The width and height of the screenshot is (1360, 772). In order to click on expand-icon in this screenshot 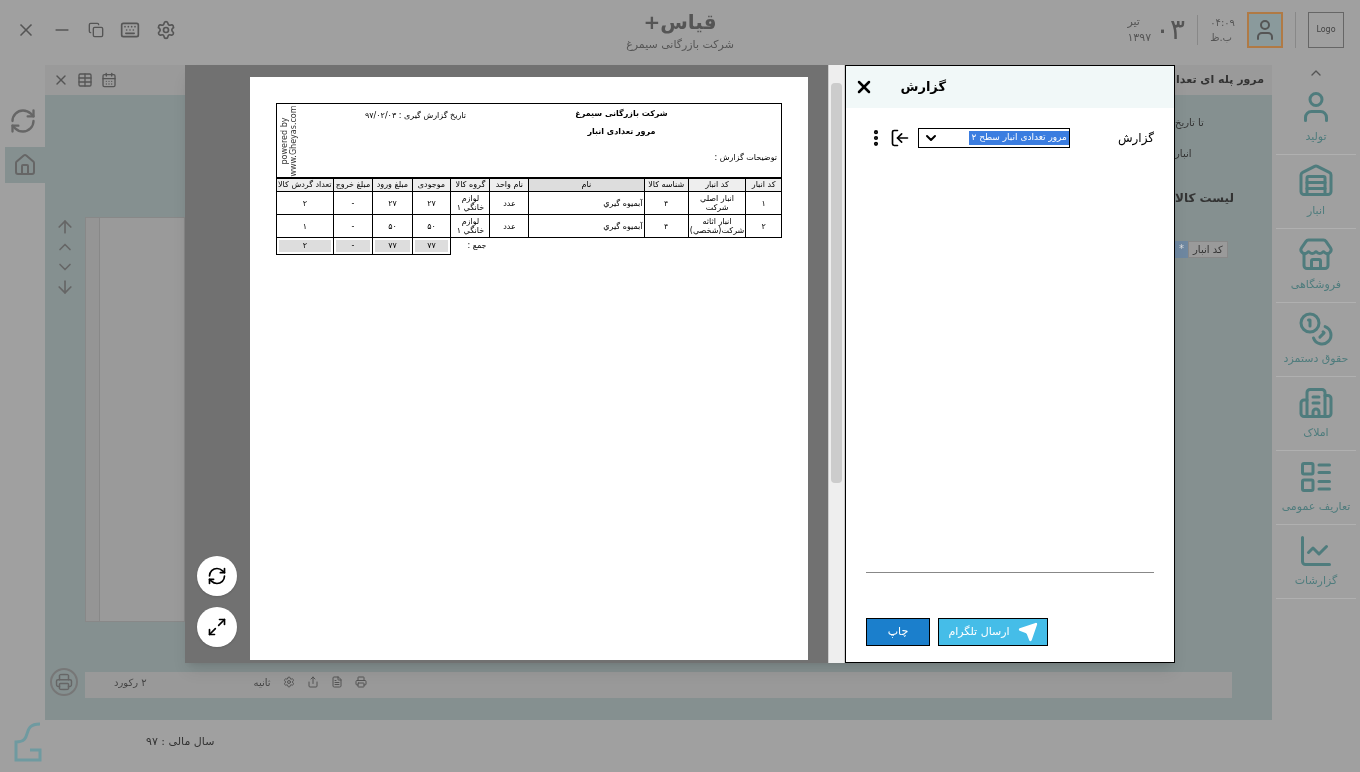, I will do `click(217, 627)`.